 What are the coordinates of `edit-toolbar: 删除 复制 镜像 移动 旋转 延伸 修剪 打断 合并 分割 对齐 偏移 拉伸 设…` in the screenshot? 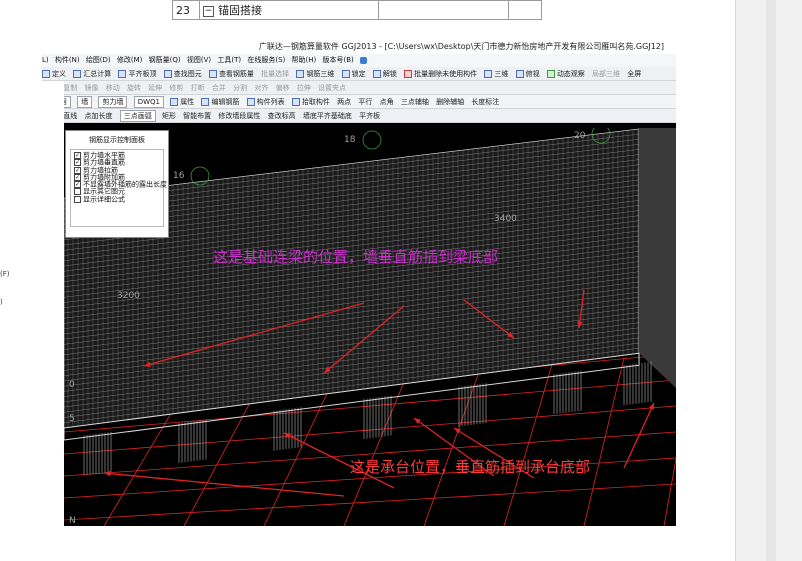 It's located at (359, 88).